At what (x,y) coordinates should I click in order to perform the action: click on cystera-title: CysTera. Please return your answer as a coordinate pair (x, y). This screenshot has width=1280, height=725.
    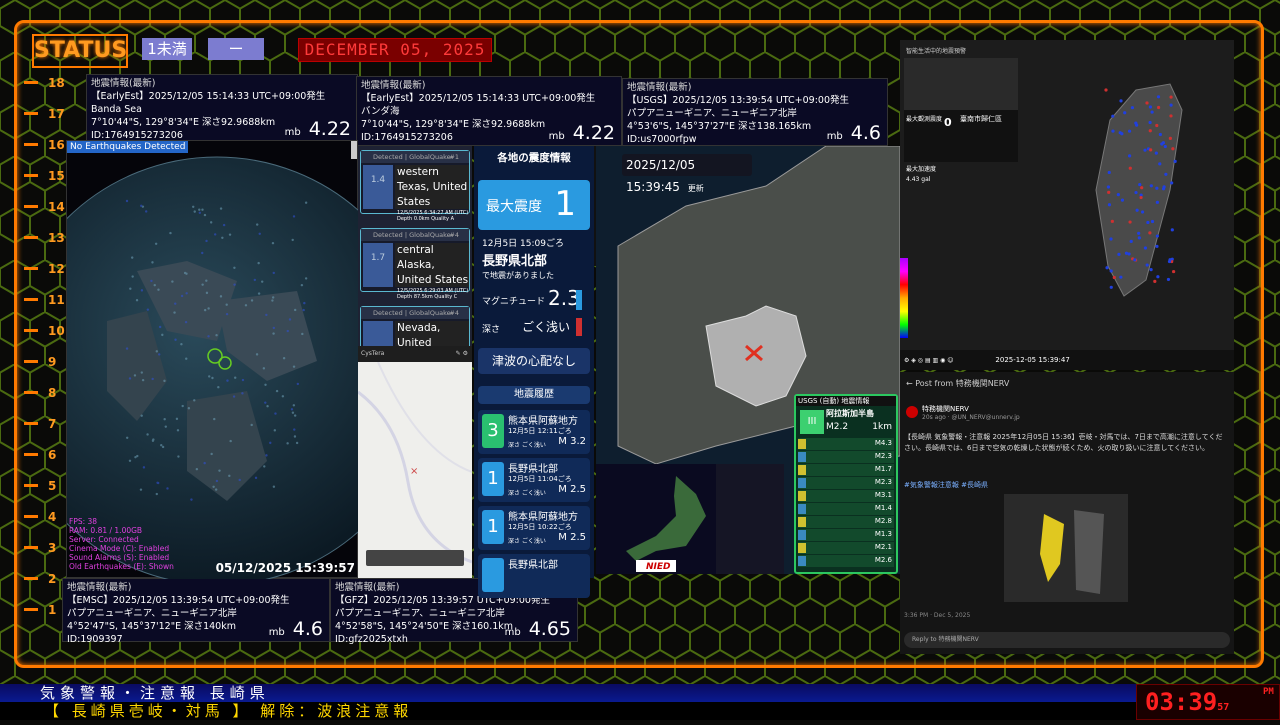
    Looking at the image, I should click on (373, 353).